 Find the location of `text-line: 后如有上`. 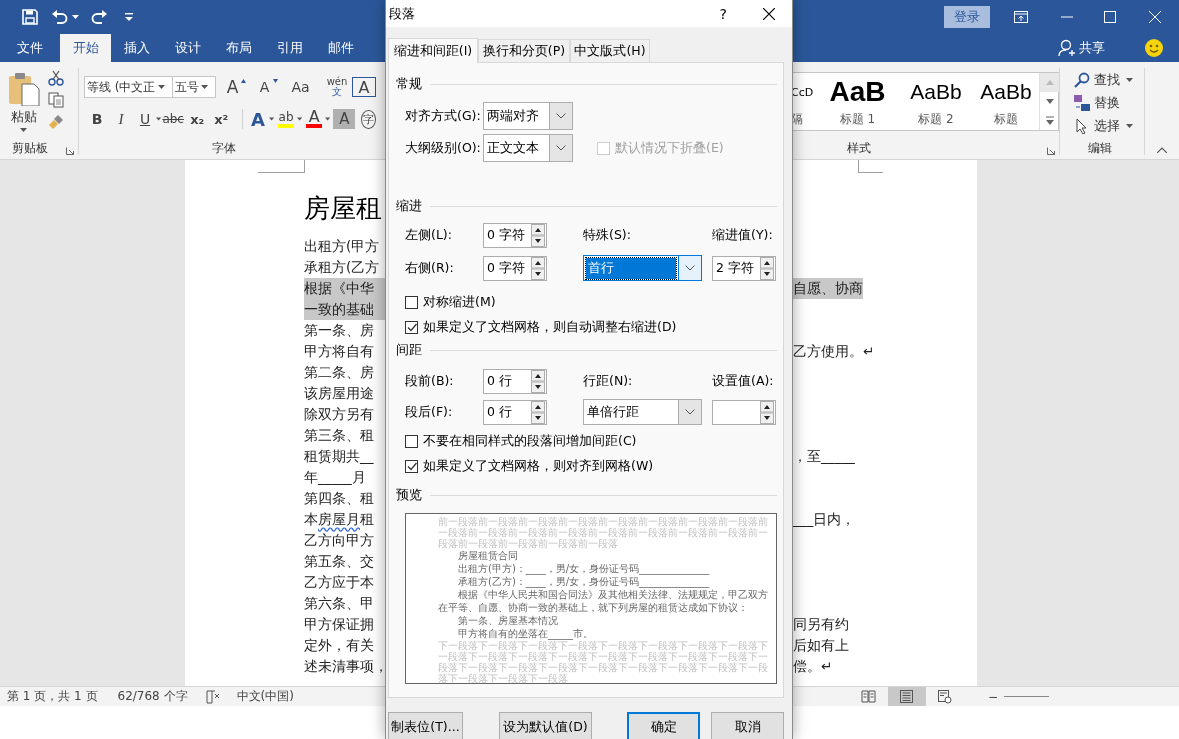

text-line: 后如有上 is located at coordinates (821, 645).